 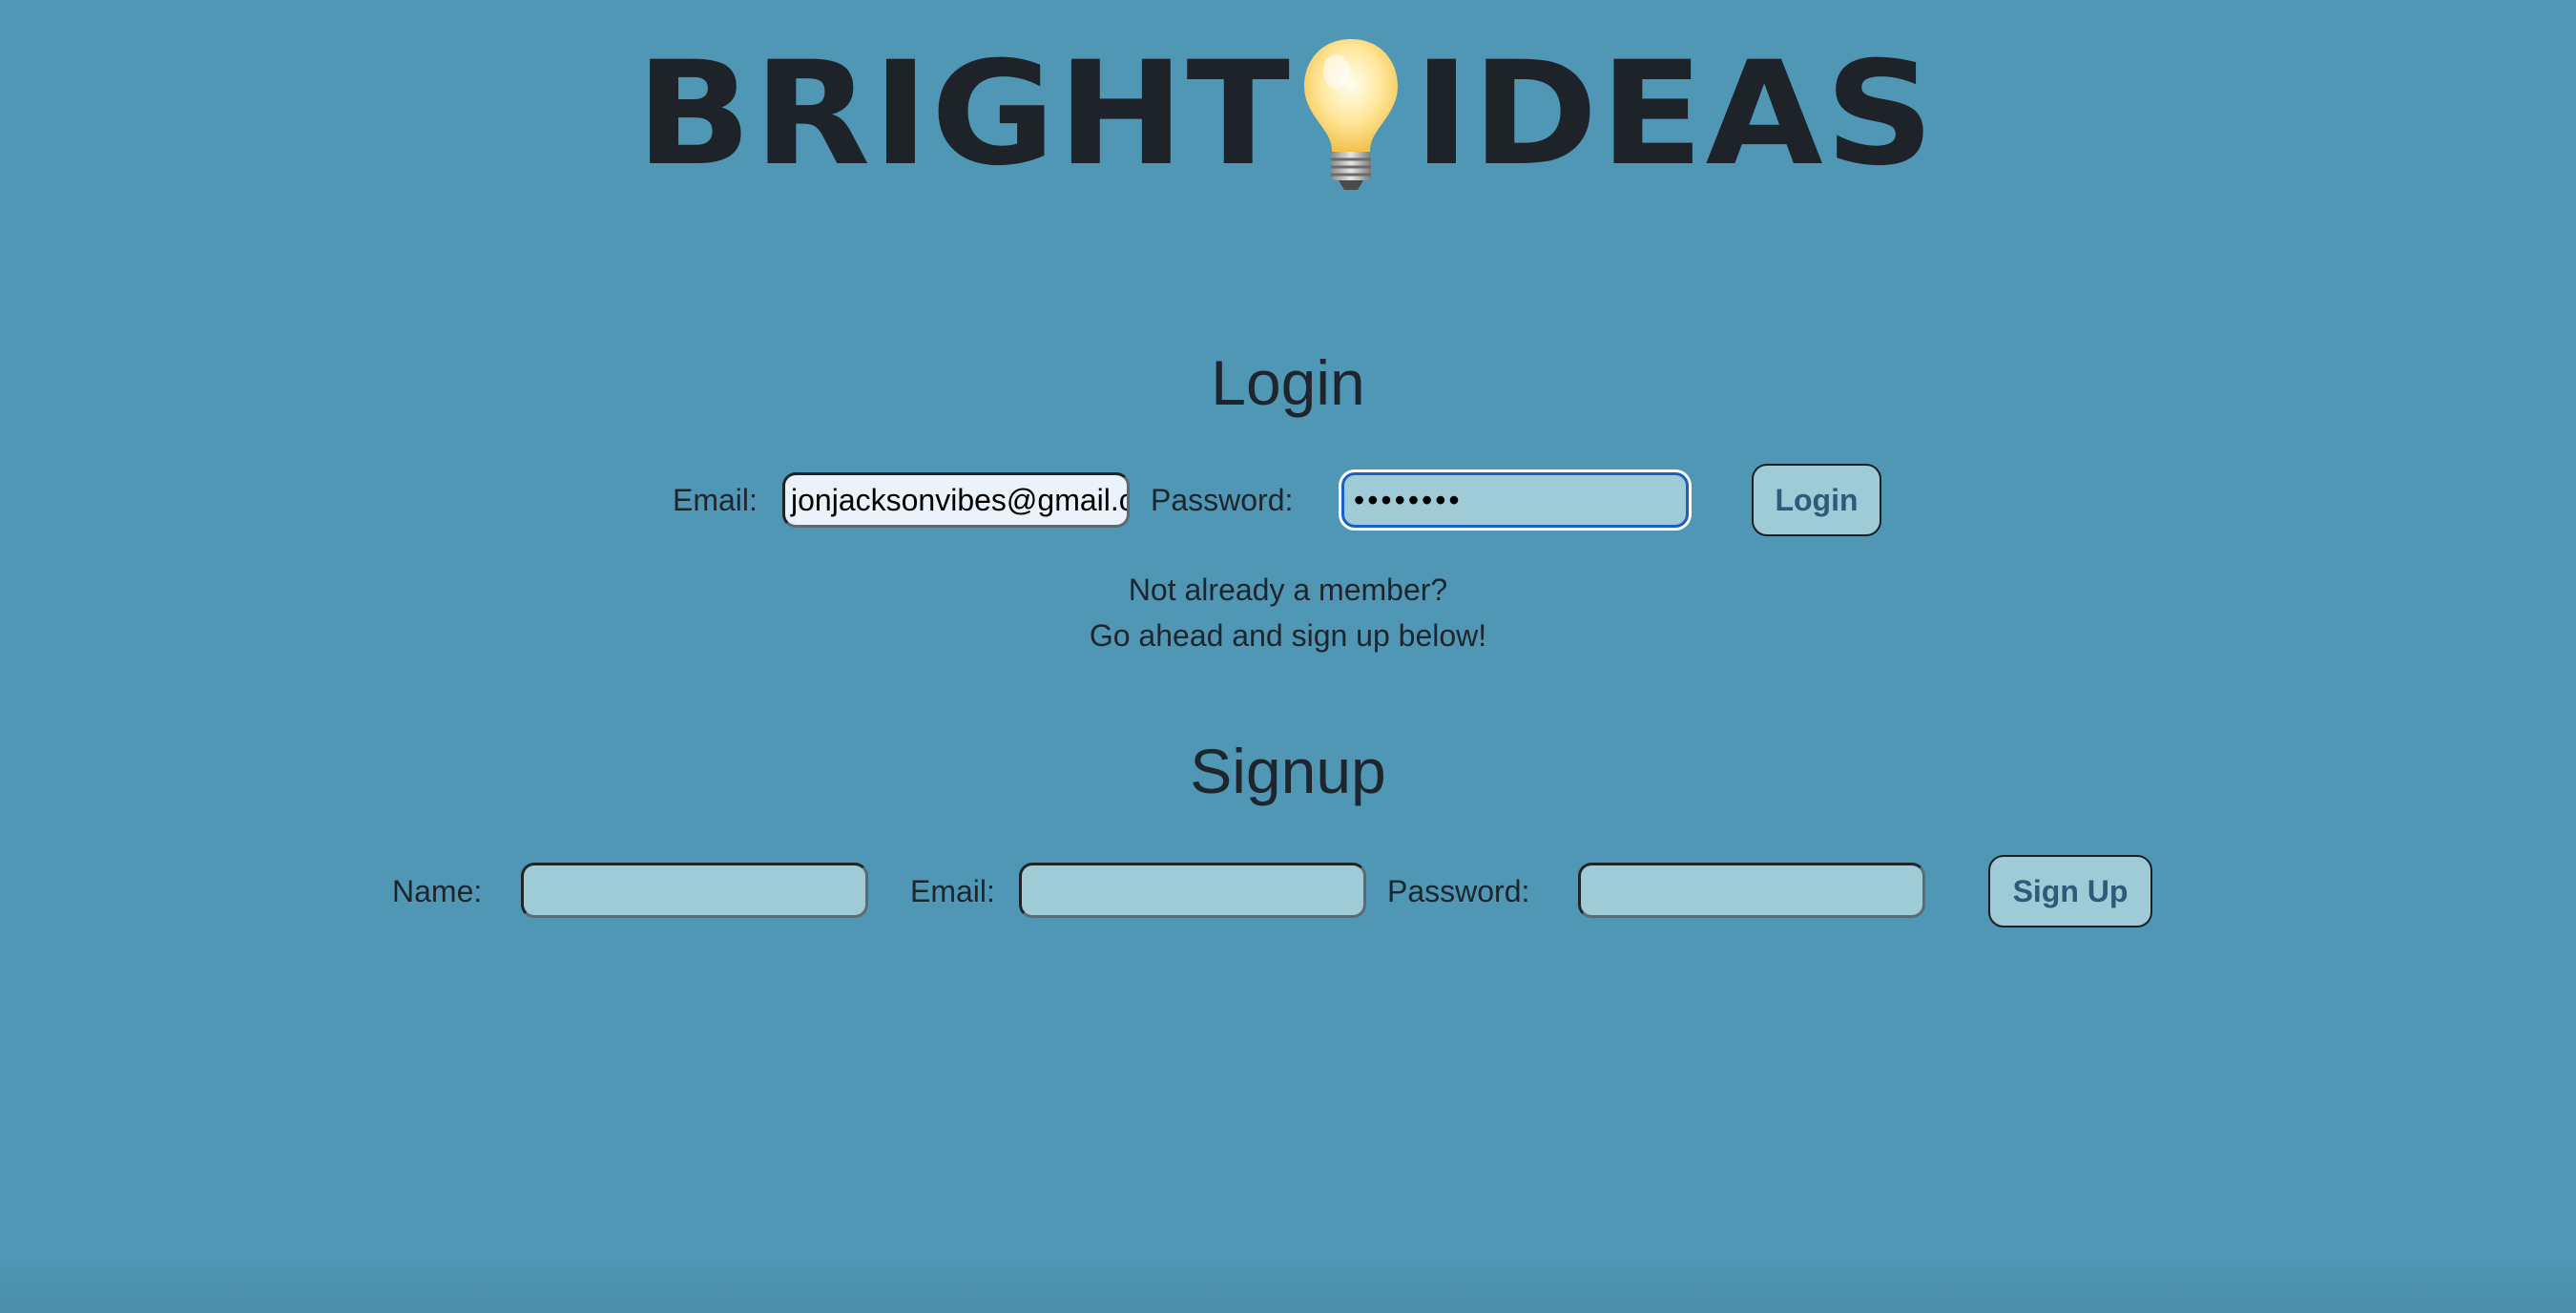 I want to click on lightbulb-icon, so click(x=1350, y=115).